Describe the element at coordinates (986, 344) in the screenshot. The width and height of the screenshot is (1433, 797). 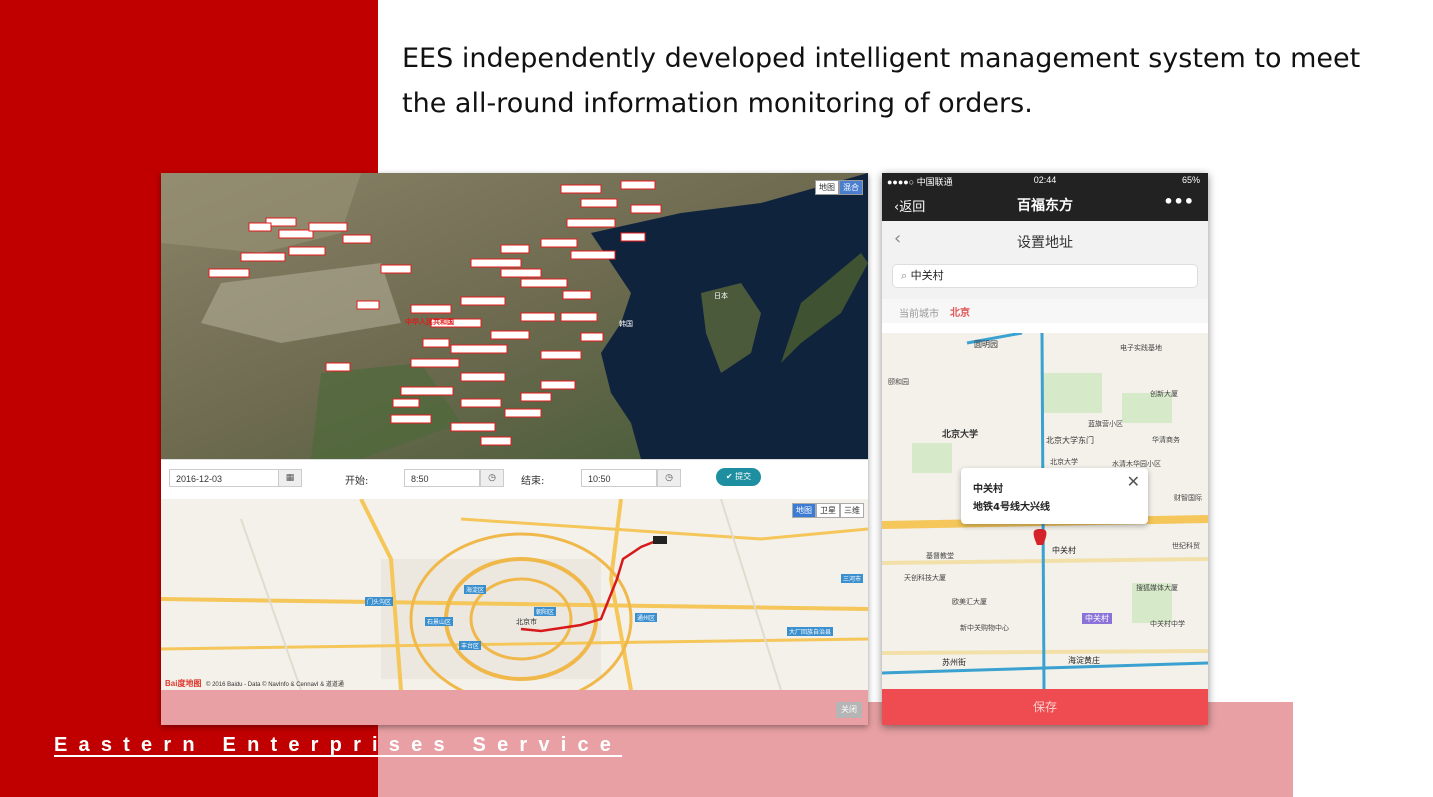
I see `map-place-yuanmingyuan: 圆明园` at that location.